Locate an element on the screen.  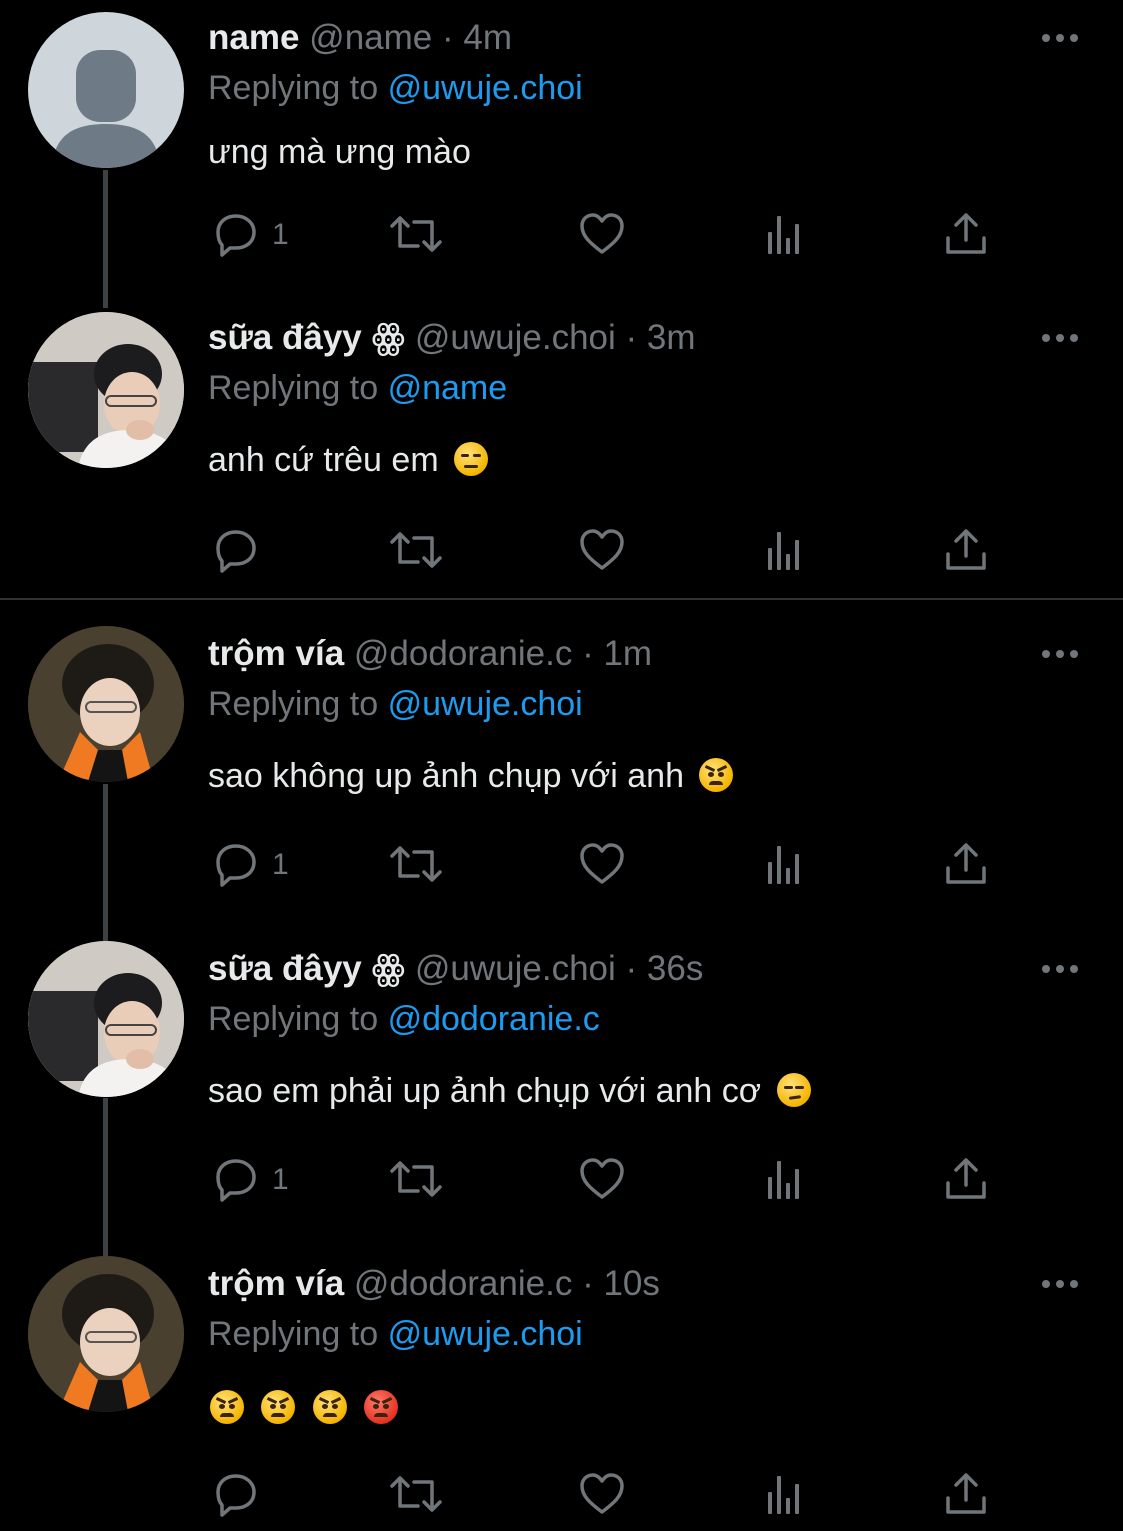
timestamp: 10s is located at coordinates (631, 1283).